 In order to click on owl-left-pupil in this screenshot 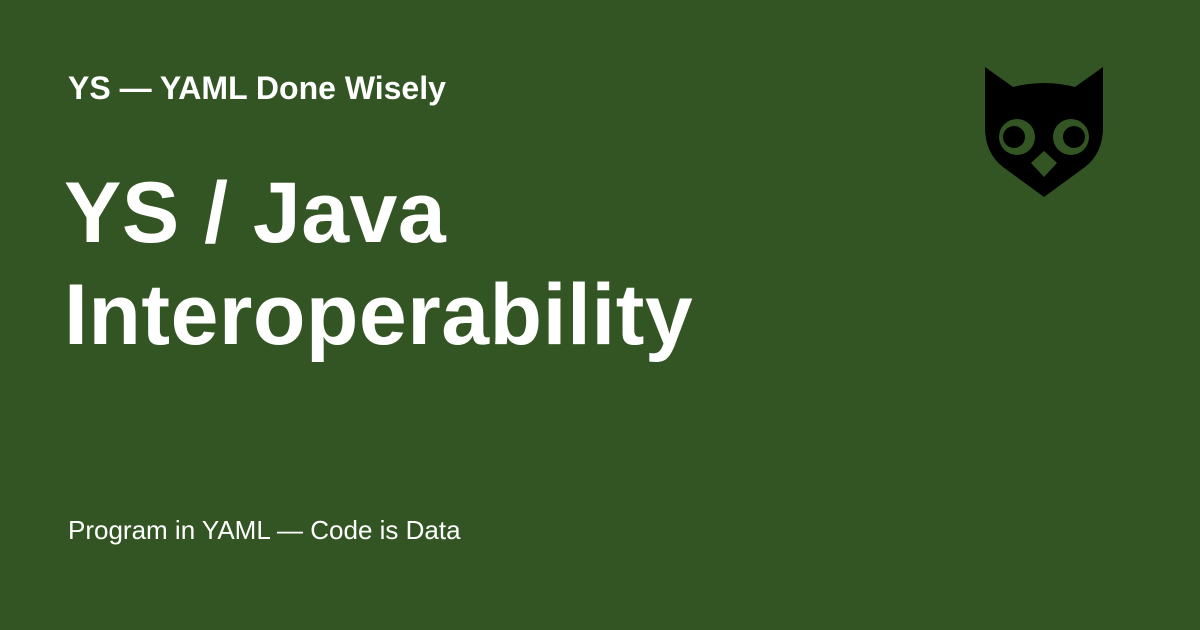, I will do `click(1014, 137)`.